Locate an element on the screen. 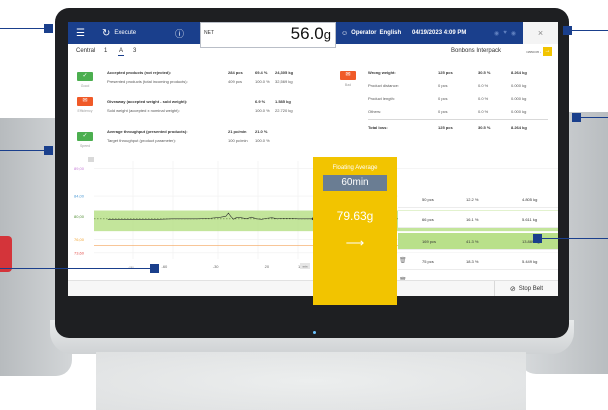  trash-icon: 🗑 is located at coordinates (403, 260).